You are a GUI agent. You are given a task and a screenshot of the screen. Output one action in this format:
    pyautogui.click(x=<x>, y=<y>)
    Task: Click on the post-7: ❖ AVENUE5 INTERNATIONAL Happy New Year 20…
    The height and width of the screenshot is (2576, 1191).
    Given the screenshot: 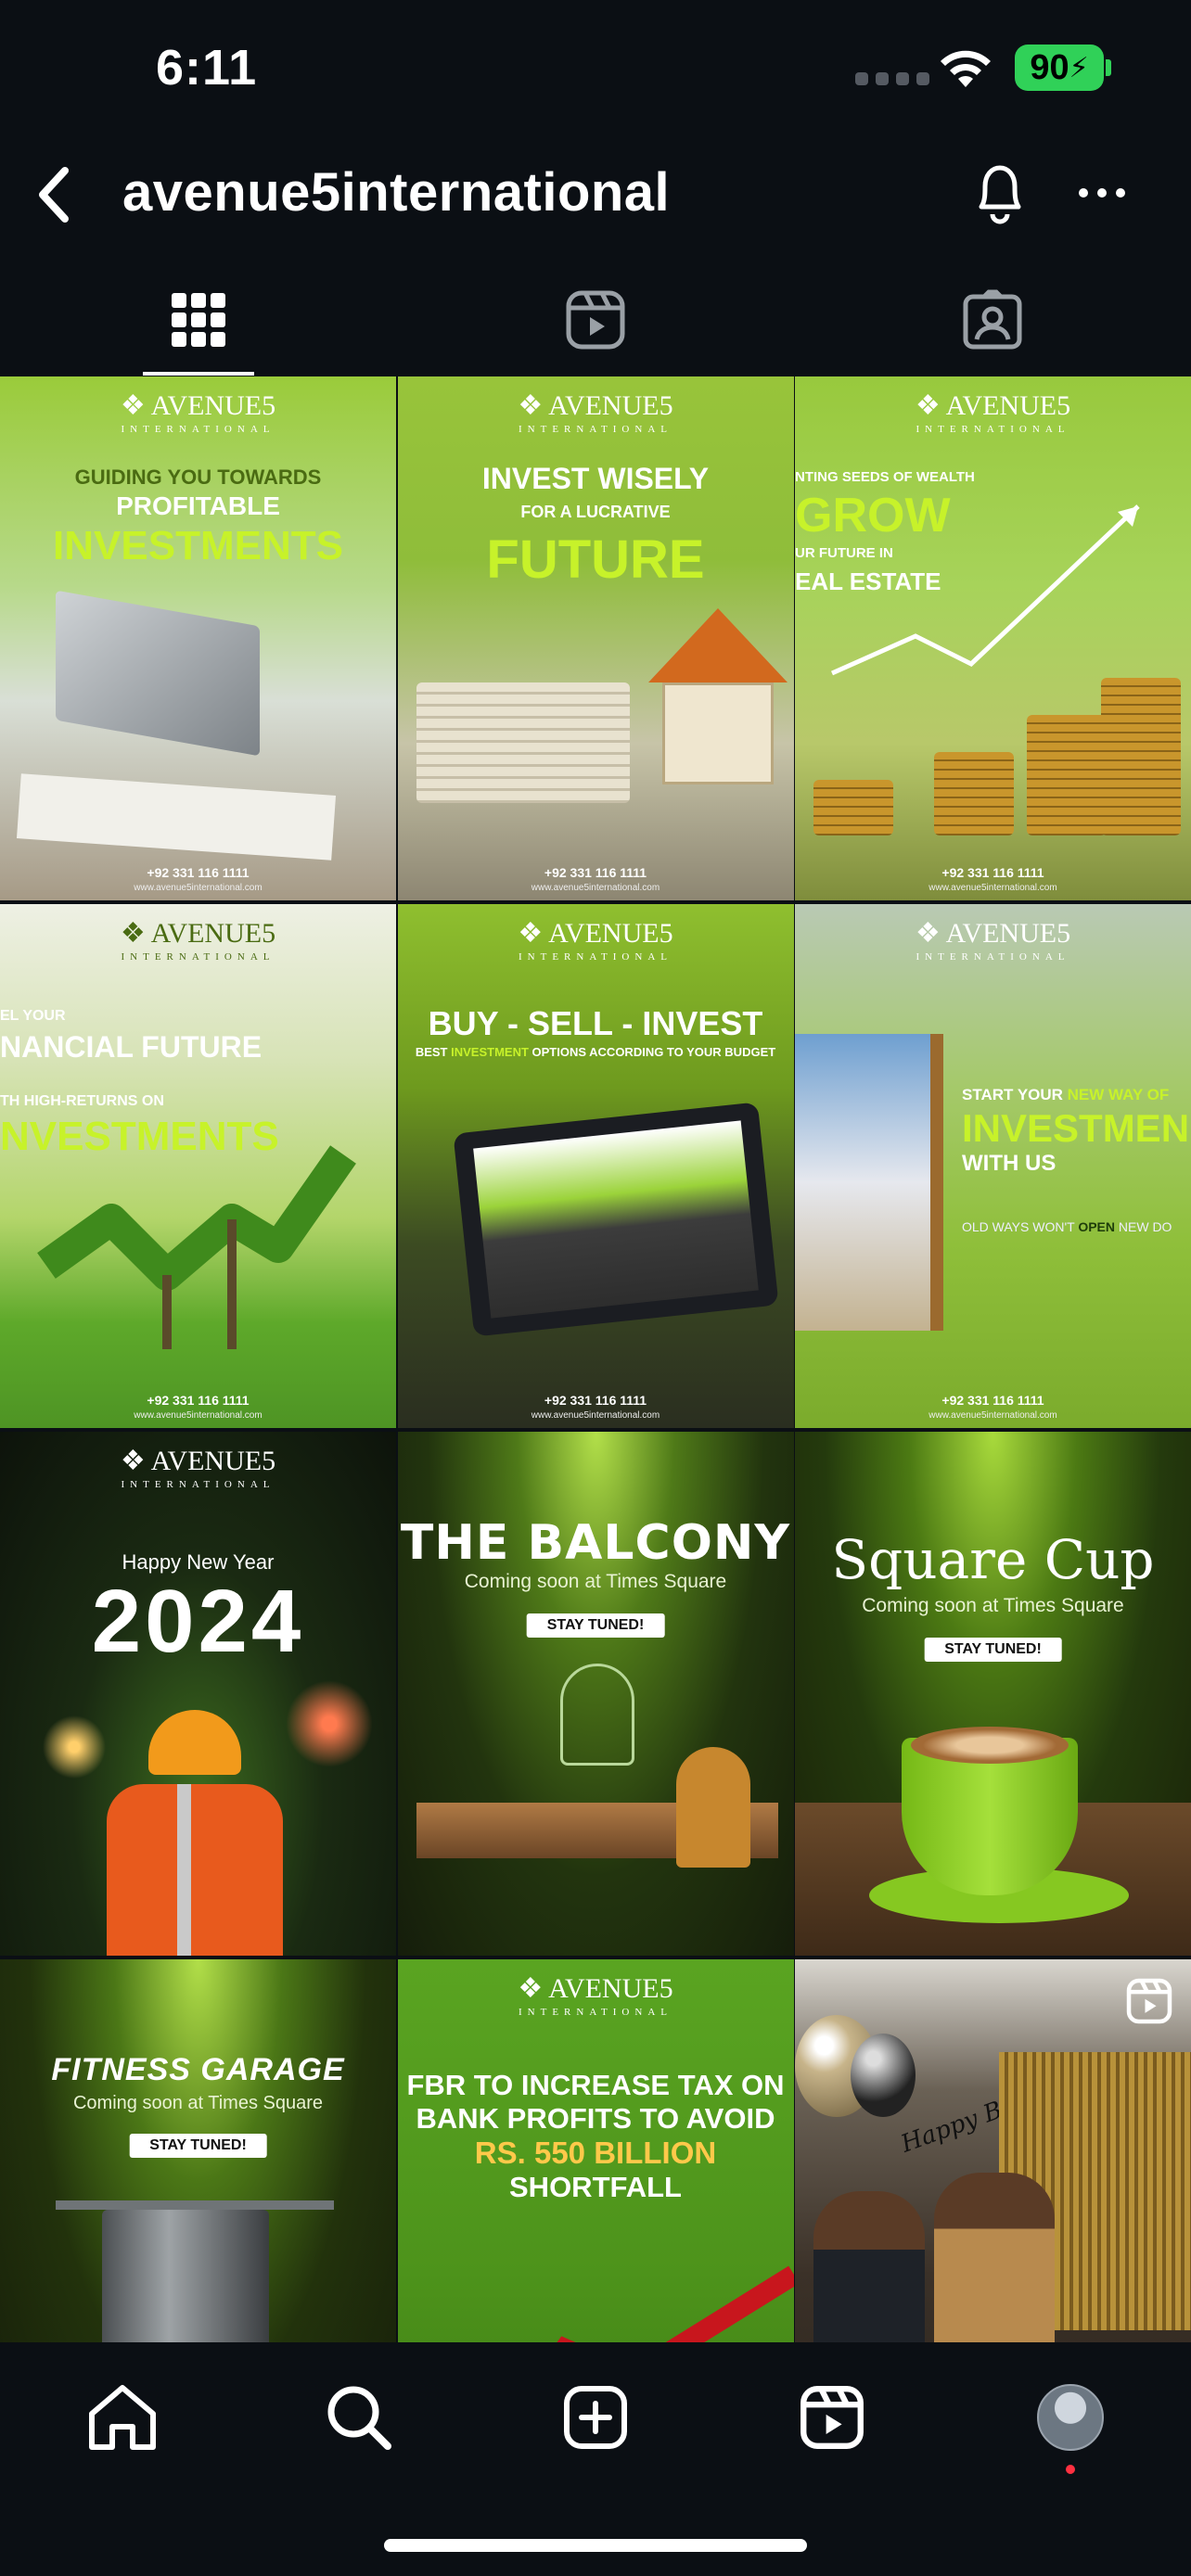 What is the action you would take?
    pyautogui.click(x=198, y=1694)
    